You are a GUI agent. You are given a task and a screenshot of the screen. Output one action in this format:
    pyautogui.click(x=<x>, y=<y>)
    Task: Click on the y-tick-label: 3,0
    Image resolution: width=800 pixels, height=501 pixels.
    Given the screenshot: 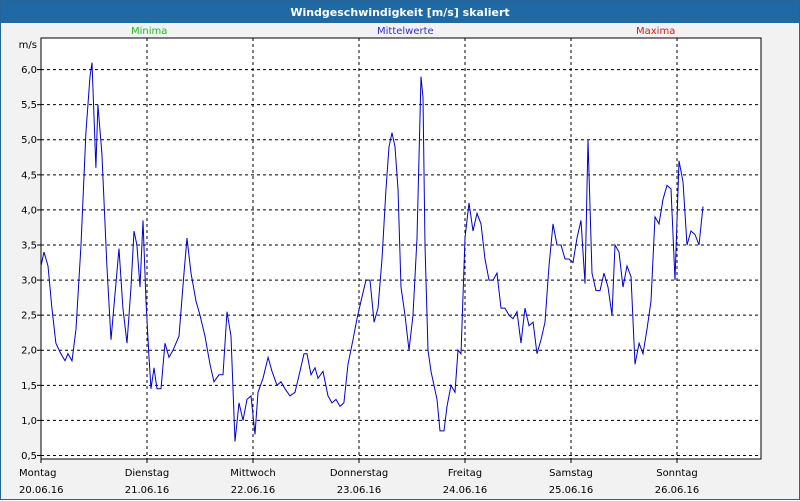 What is the action you would take?
    pyautogui.click(x=29, y=281)
    